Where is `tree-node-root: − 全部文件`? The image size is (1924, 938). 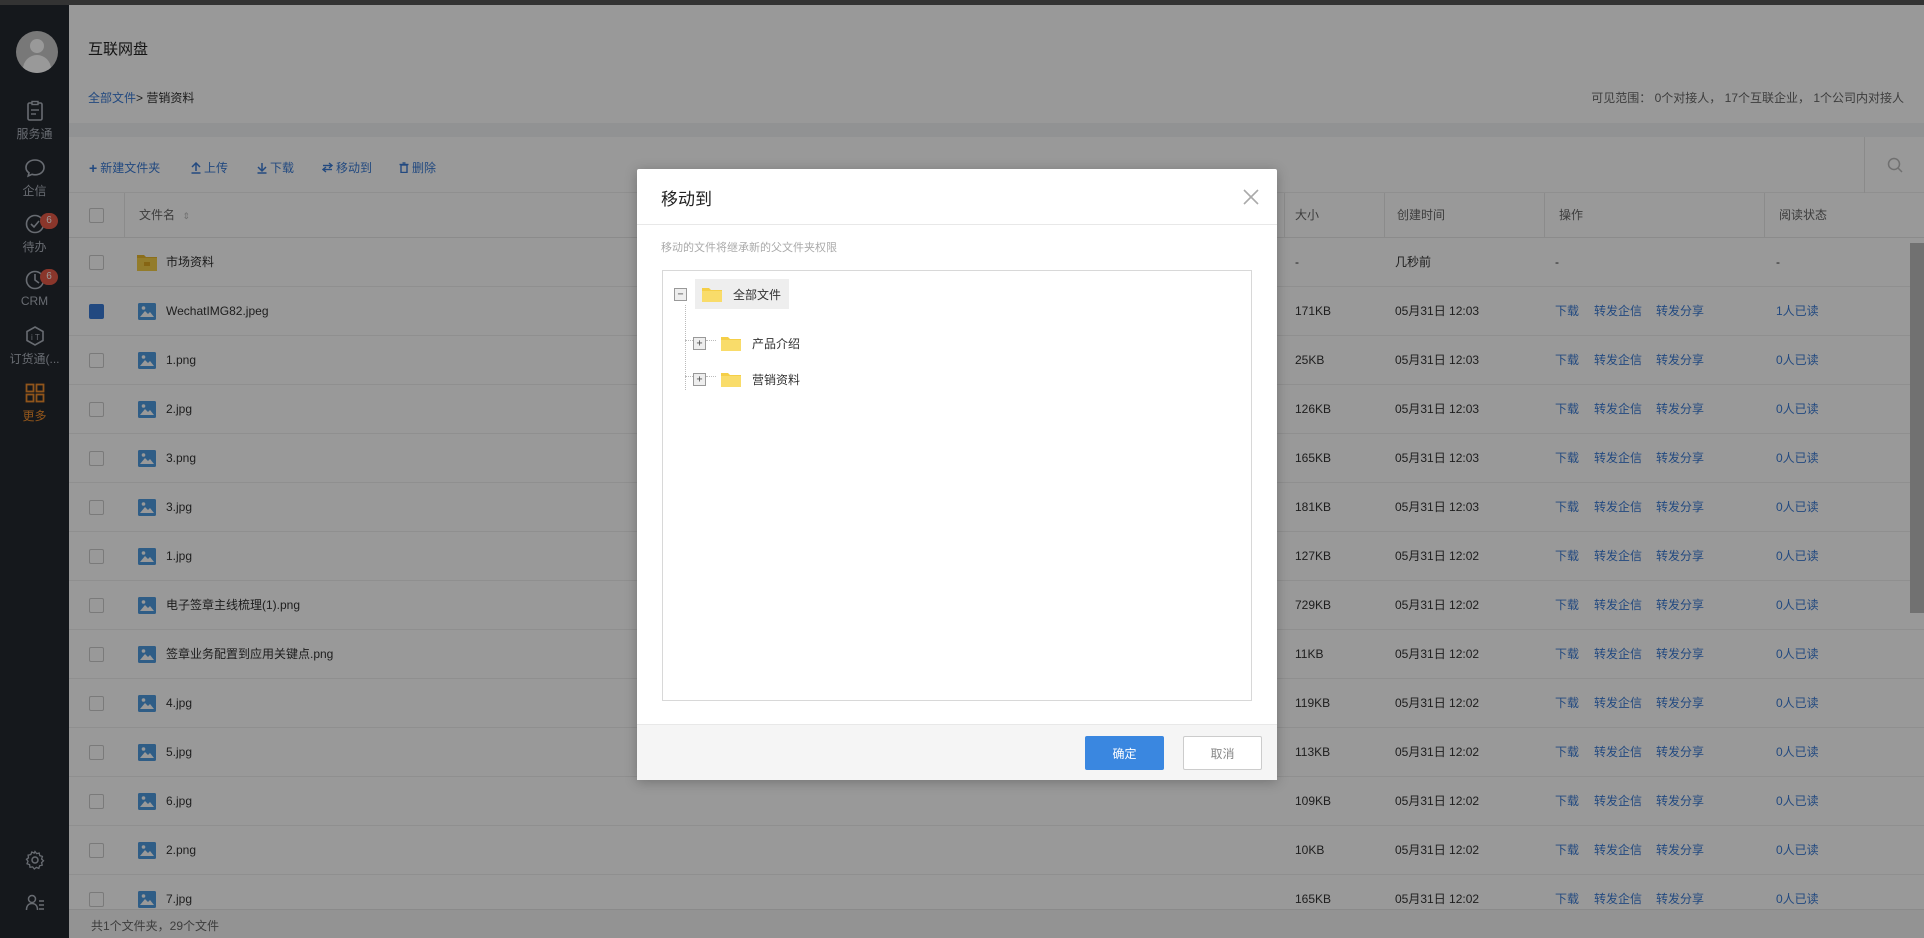 tree-node-root: − 全部文件 is located at coordinates (732, 294).